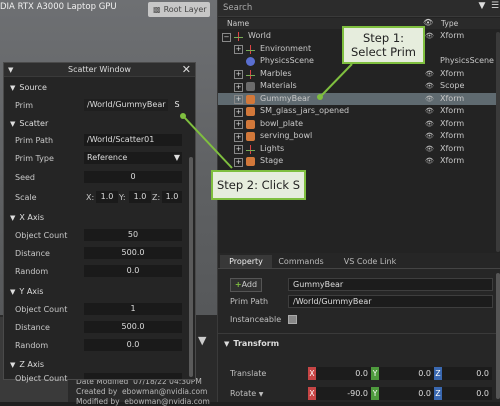  Describe the element at coordinates (133, 271) in the screenshot. I see `x-random-field: 0.0` at that location.